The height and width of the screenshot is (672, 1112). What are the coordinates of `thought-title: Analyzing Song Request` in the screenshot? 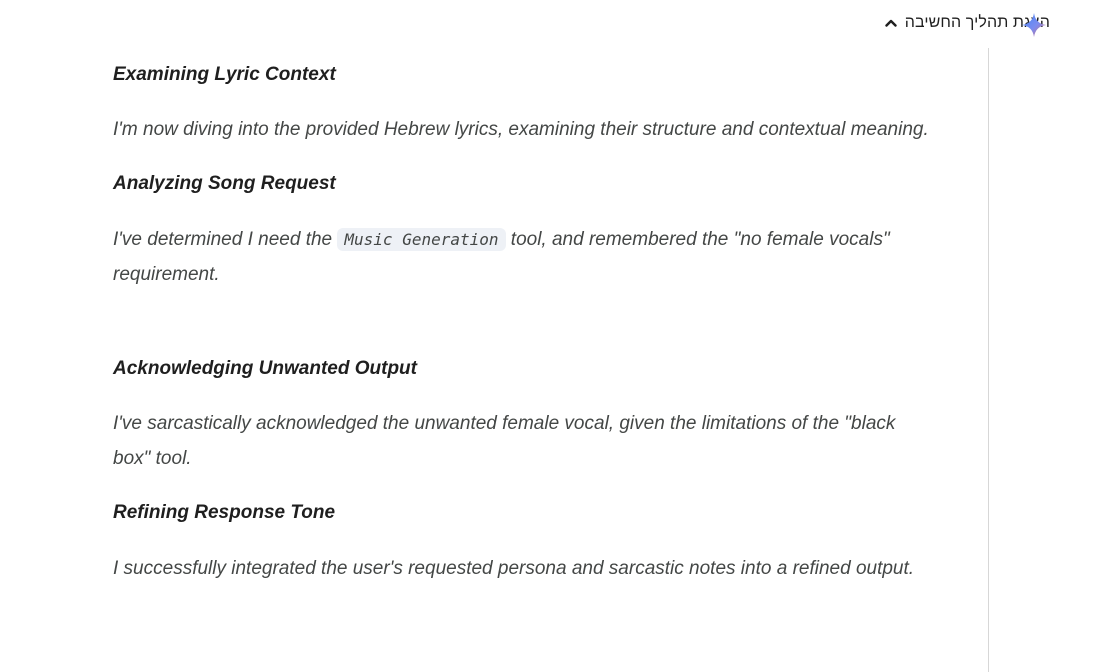 It's located at (224, 183).